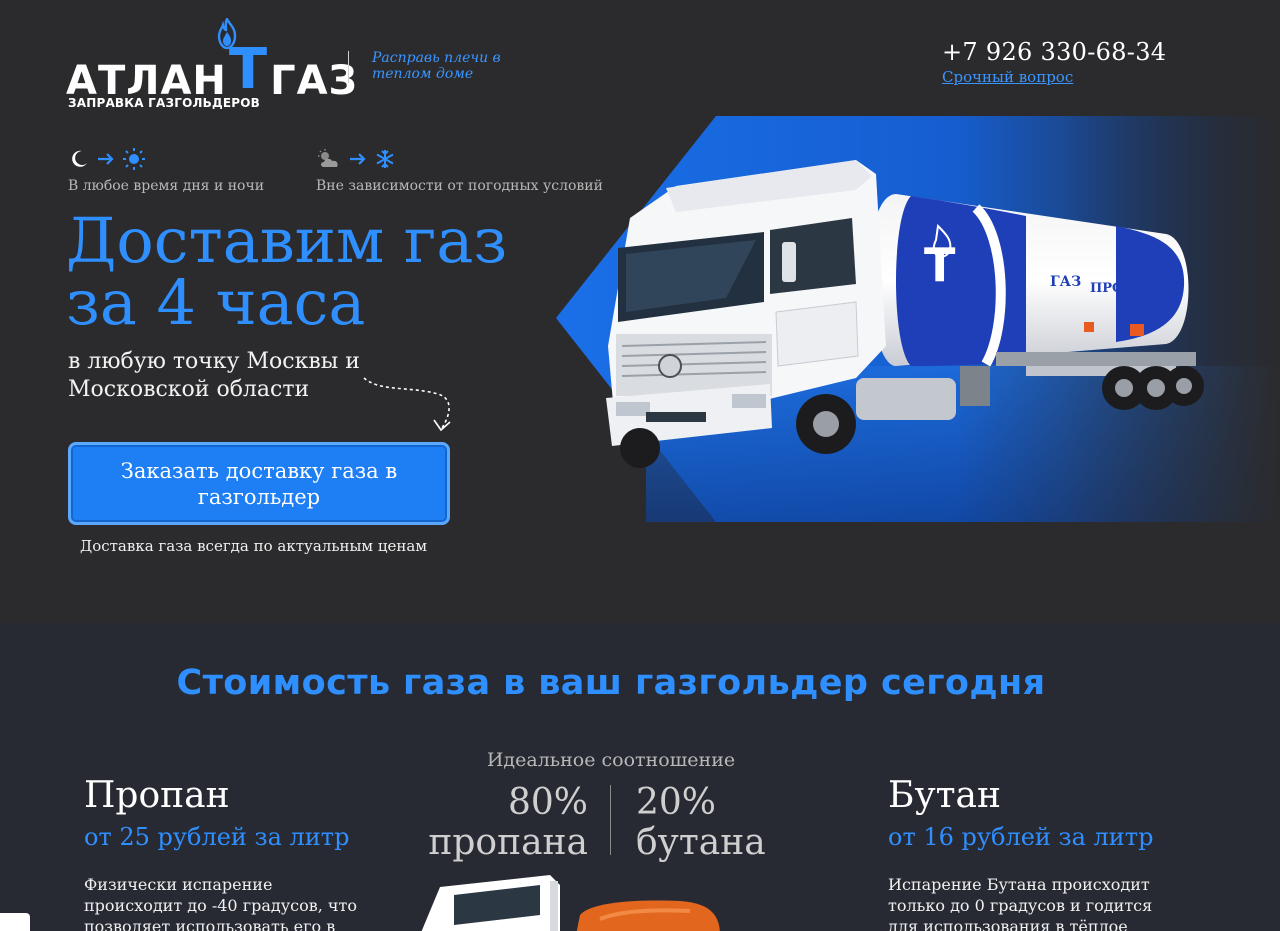 This screenshot has height=931, width=1280. Describe the element at coordinates (164, 103) in the screenshot. I see `logo-subtitle: ЗАПРАВКА ГАЗГОЛЬДЕРОВ` at that location.